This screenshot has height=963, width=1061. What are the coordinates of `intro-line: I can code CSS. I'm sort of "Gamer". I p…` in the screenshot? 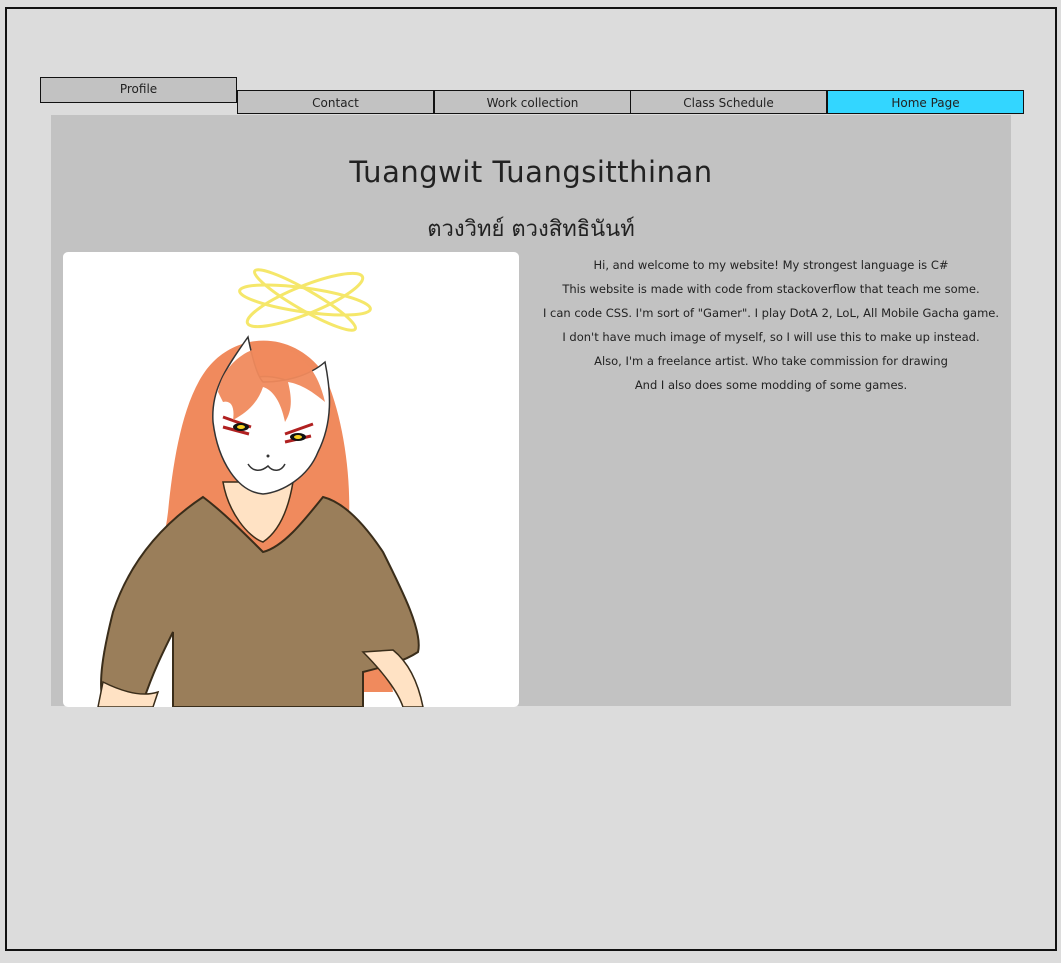 It's located at (771, 313).